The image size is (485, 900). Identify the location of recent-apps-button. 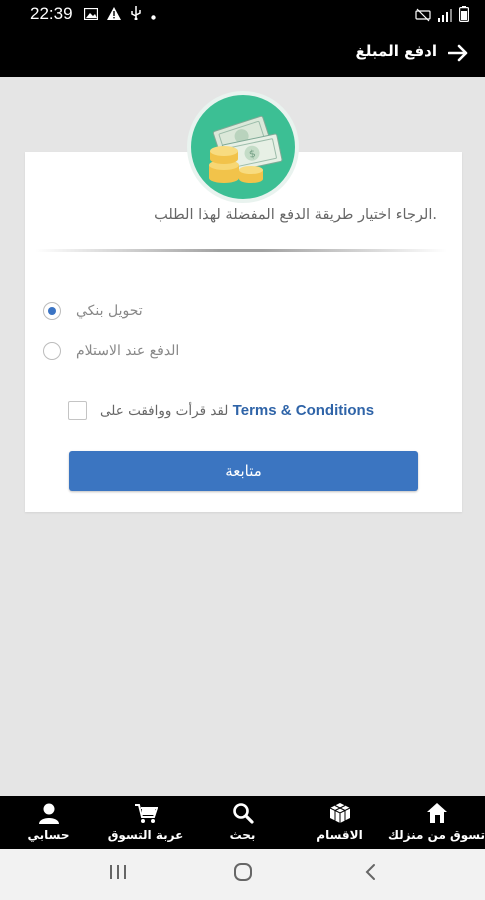
(118, 872).